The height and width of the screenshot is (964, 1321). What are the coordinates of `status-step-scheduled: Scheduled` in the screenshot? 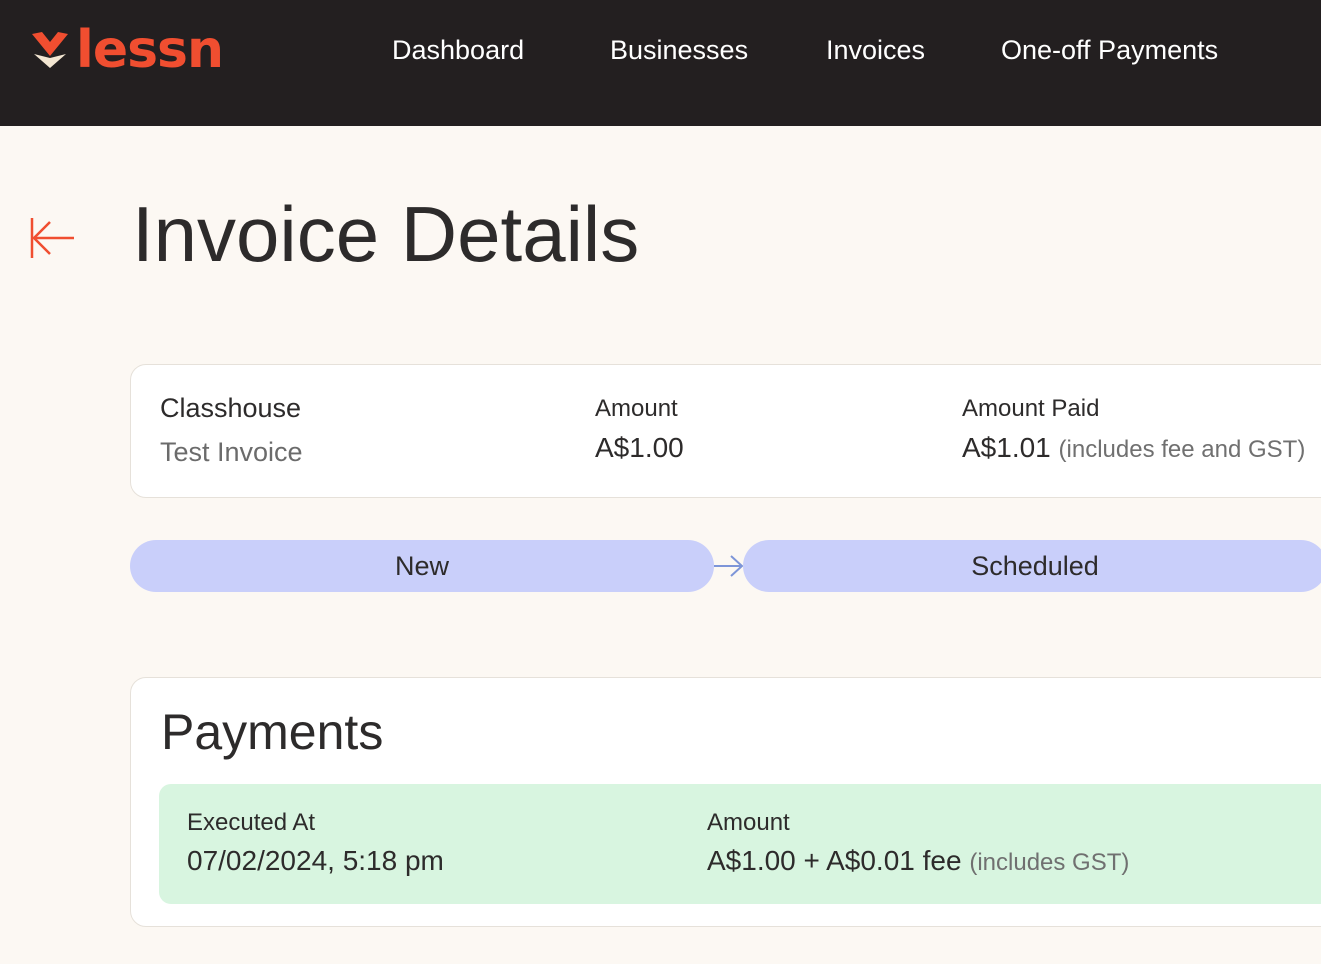 It's located at (1032, 566).